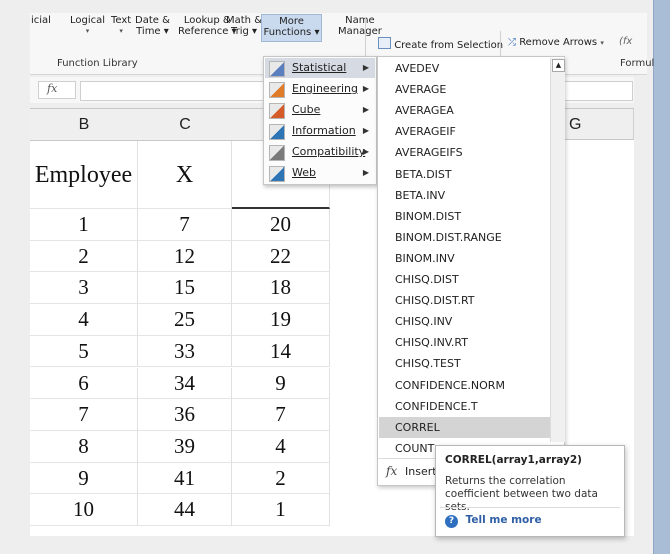  I want to click on grid-icon, so click(384, 43).